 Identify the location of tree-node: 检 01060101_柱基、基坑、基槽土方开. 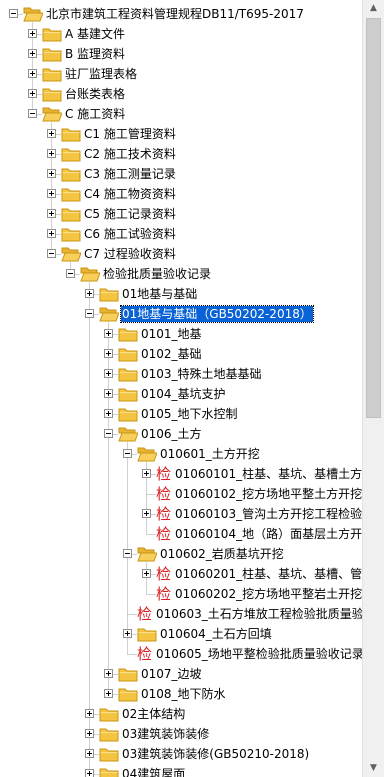
(181, 474).